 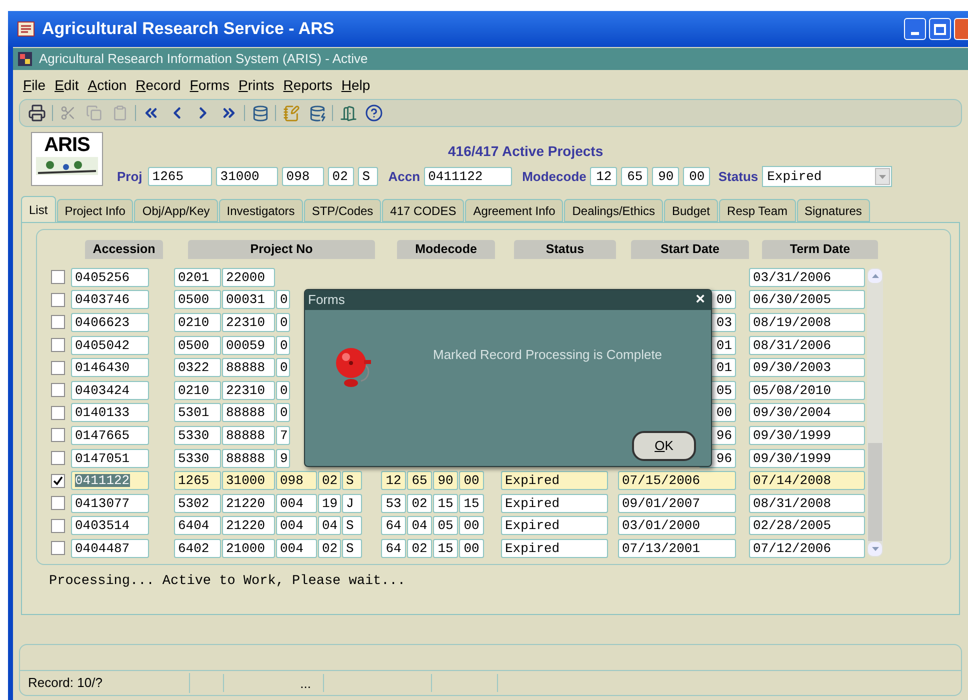 I want to click on ok-button: OK, so click(x=664, y=446).